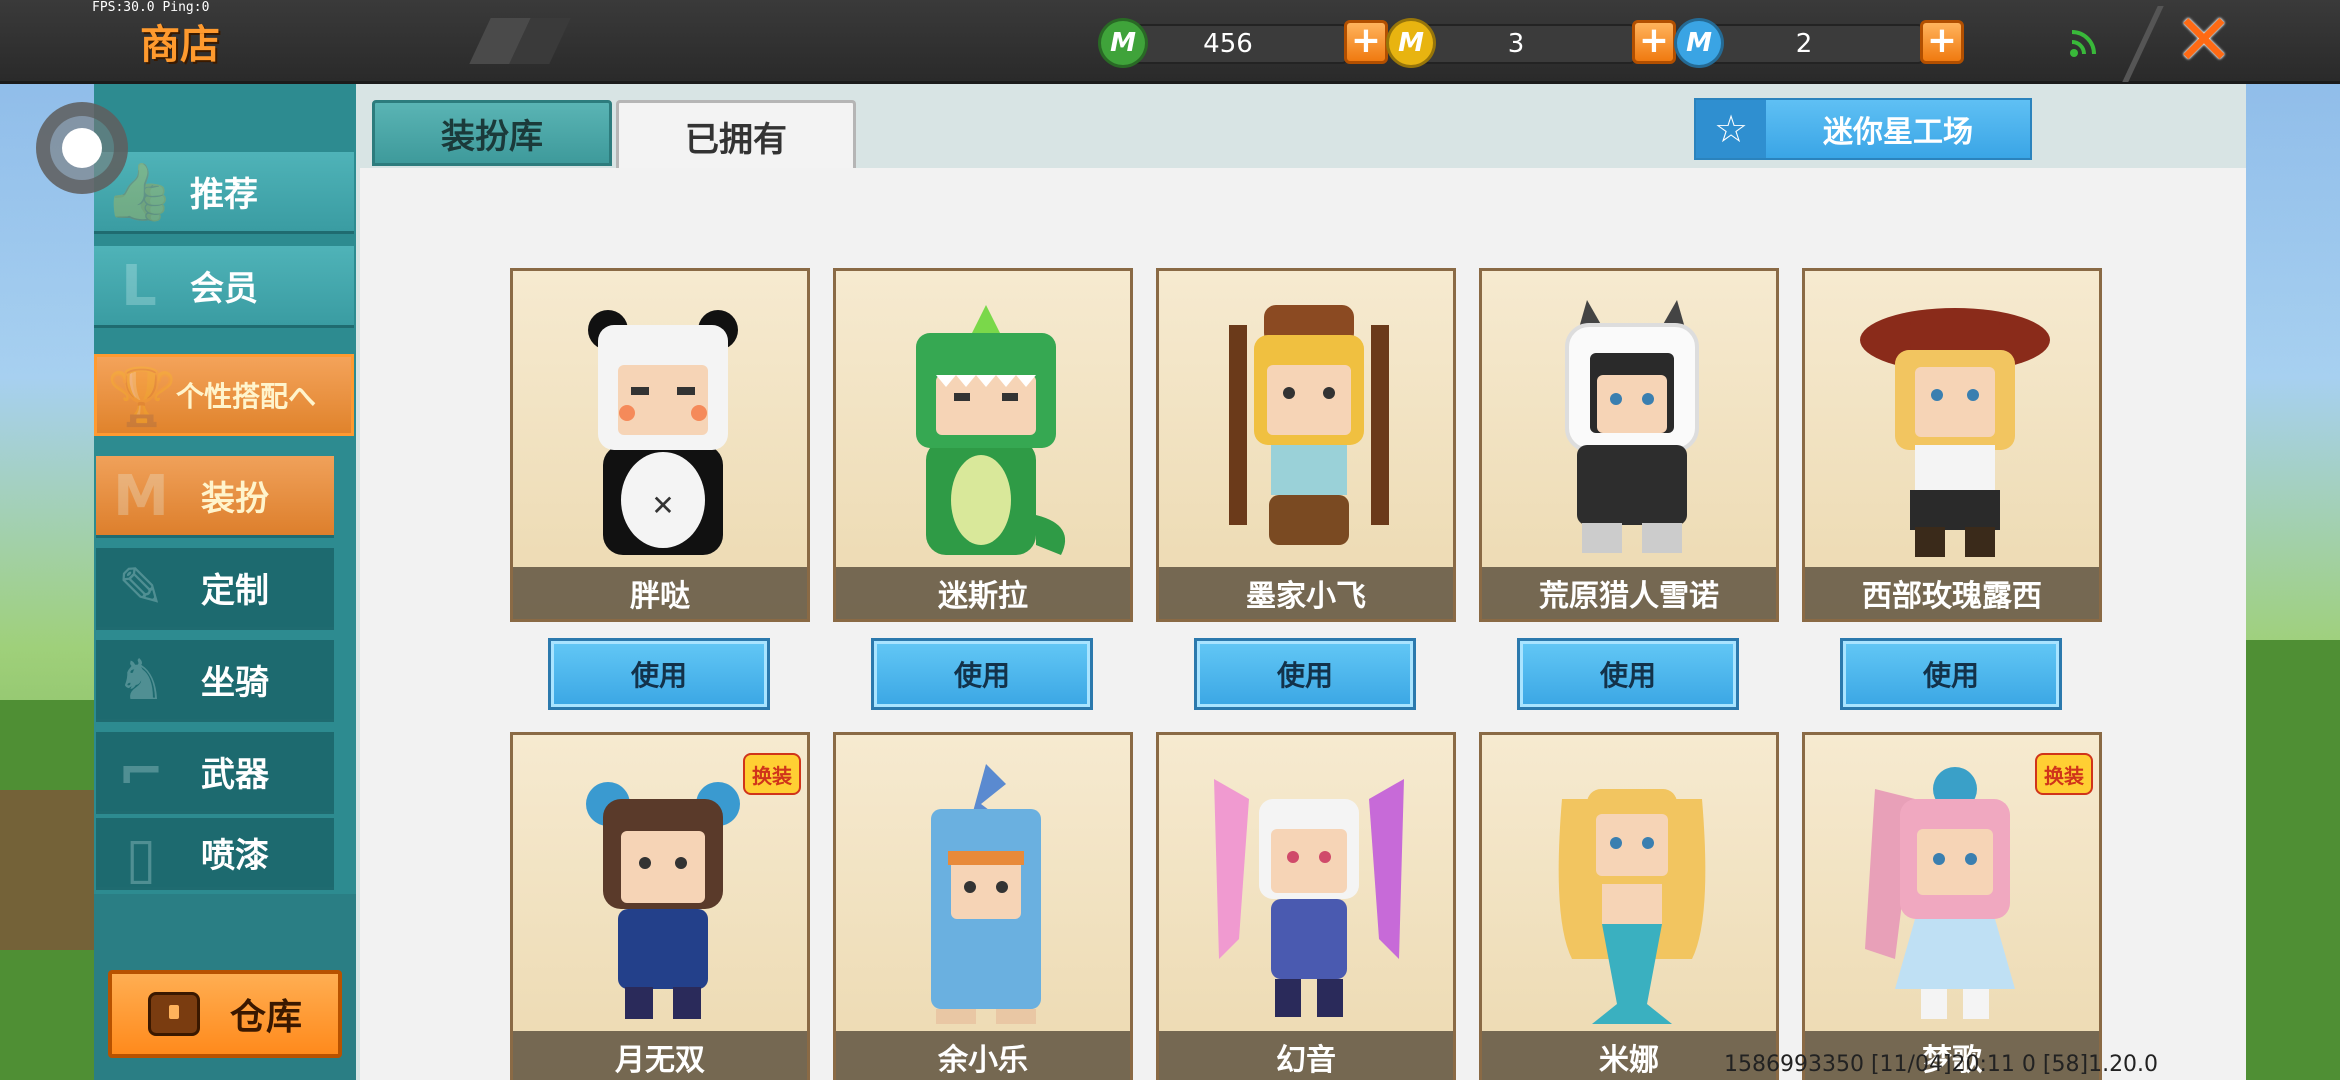  What do you see at coordinates (225, 1014) in the screenshot?
I see `warehouse-button: 仓库` at bounding box center [225, 1014].